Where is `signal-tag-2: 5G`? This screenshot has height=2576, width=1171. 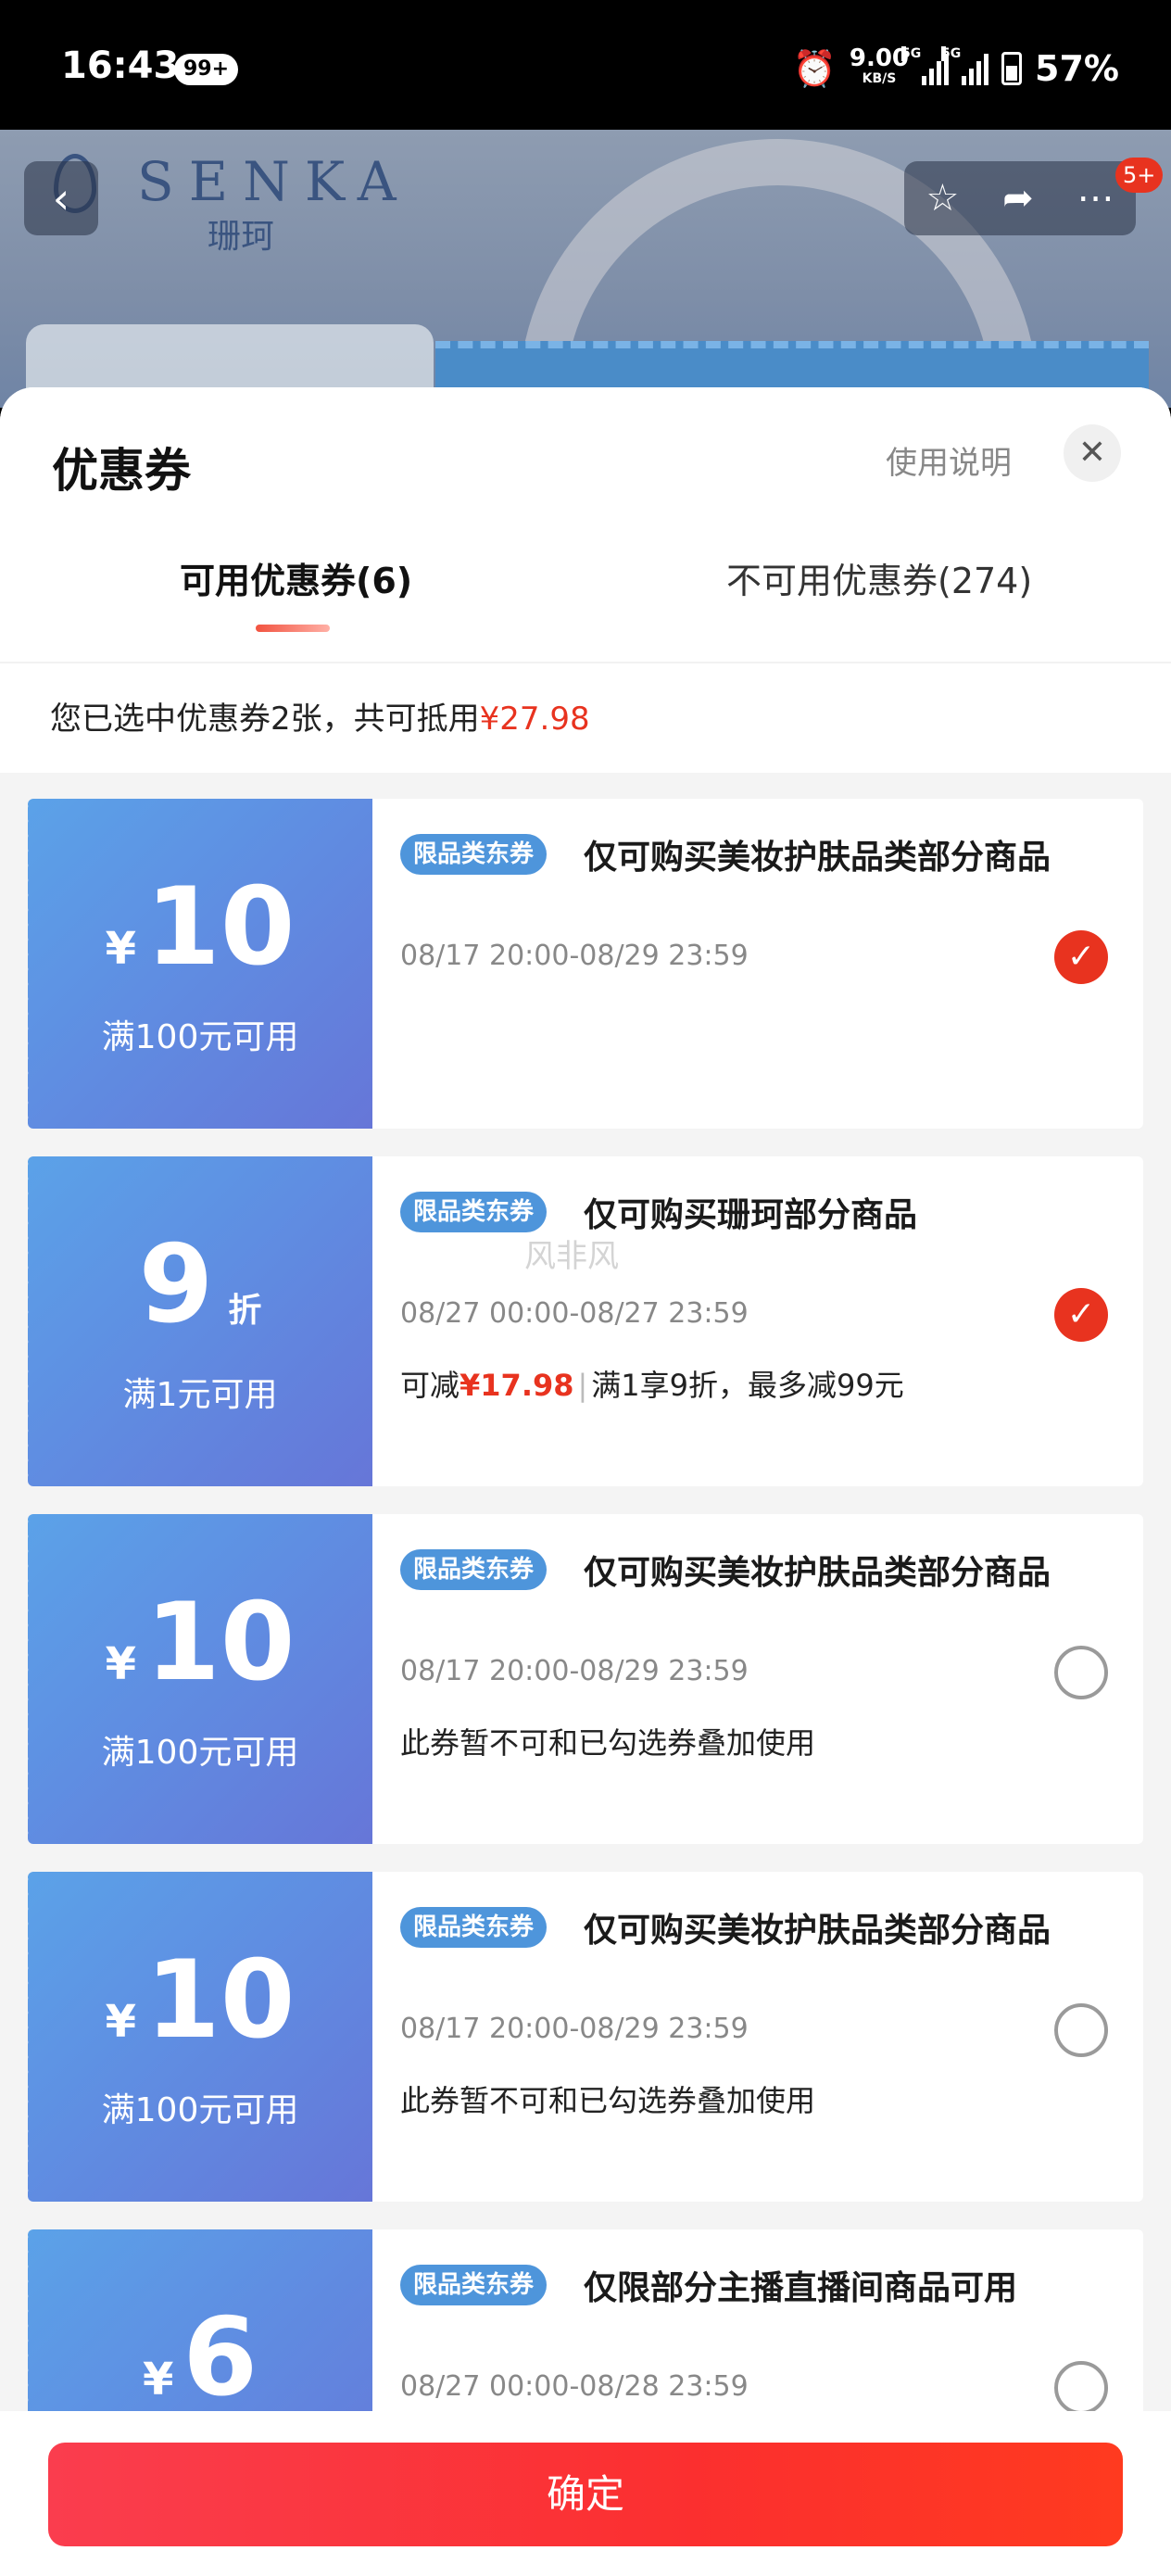 signal-tag-2: 5G is located at coordinates (952, 53).